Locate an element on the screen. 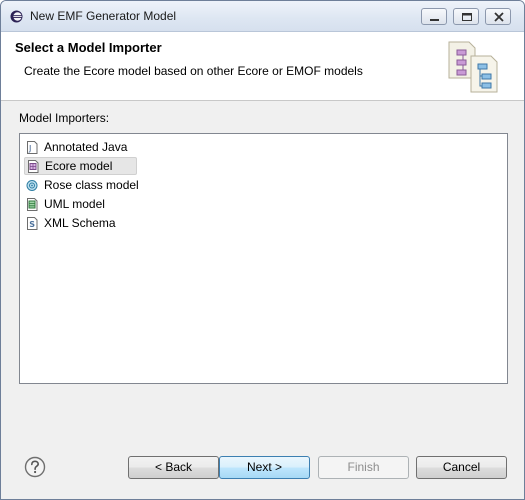  rose-icon is located at coordinates (32, 185).